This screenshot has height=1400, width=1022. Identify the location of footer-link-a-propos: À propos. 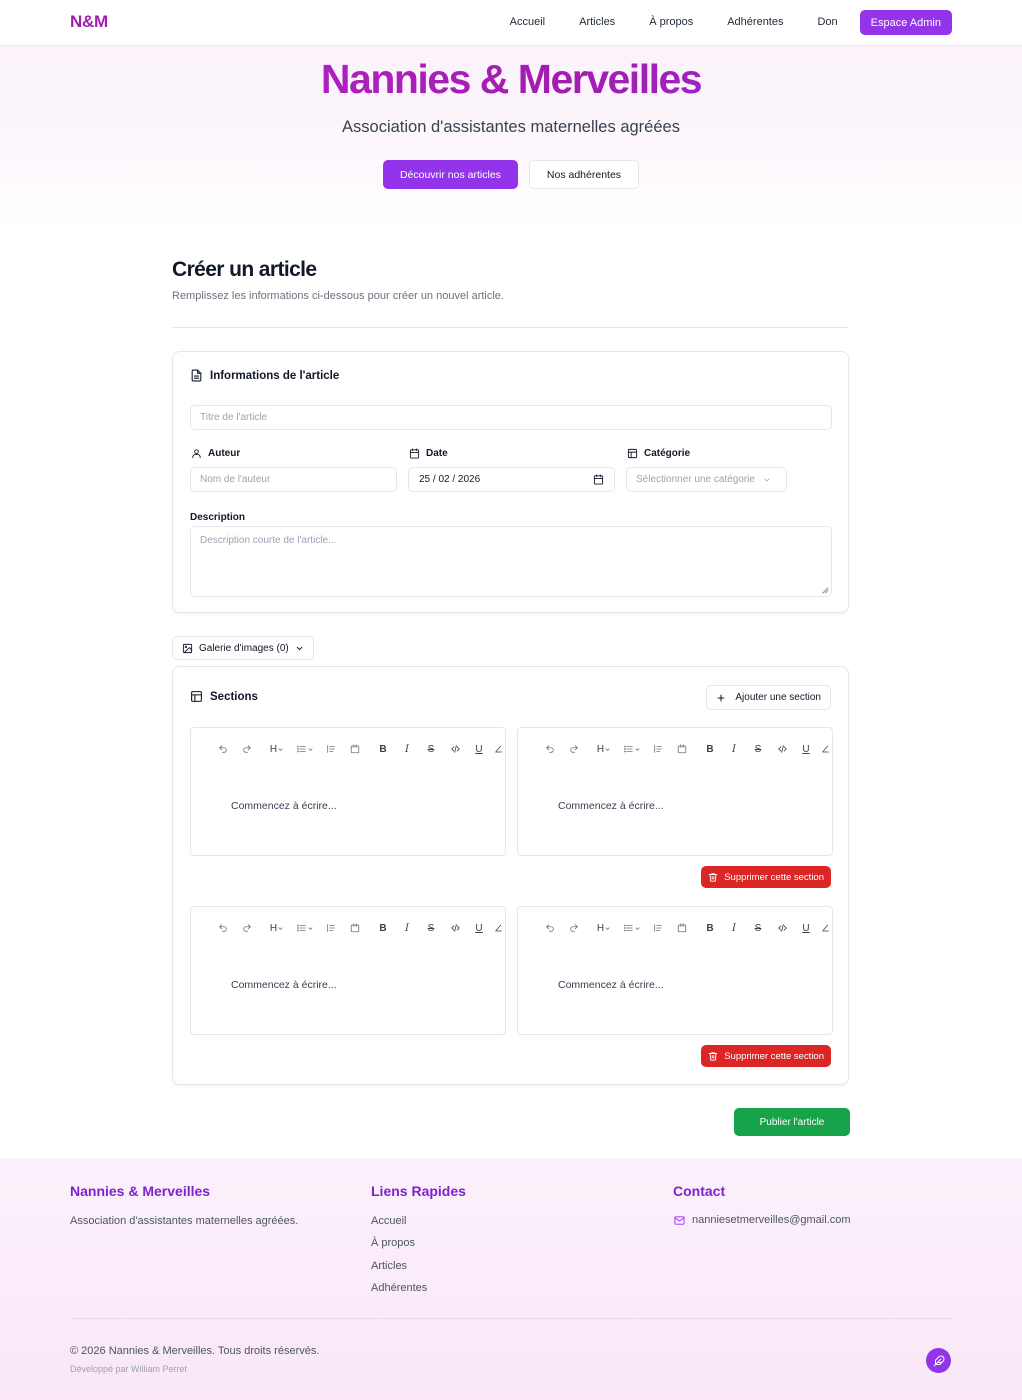
(393, 1243).